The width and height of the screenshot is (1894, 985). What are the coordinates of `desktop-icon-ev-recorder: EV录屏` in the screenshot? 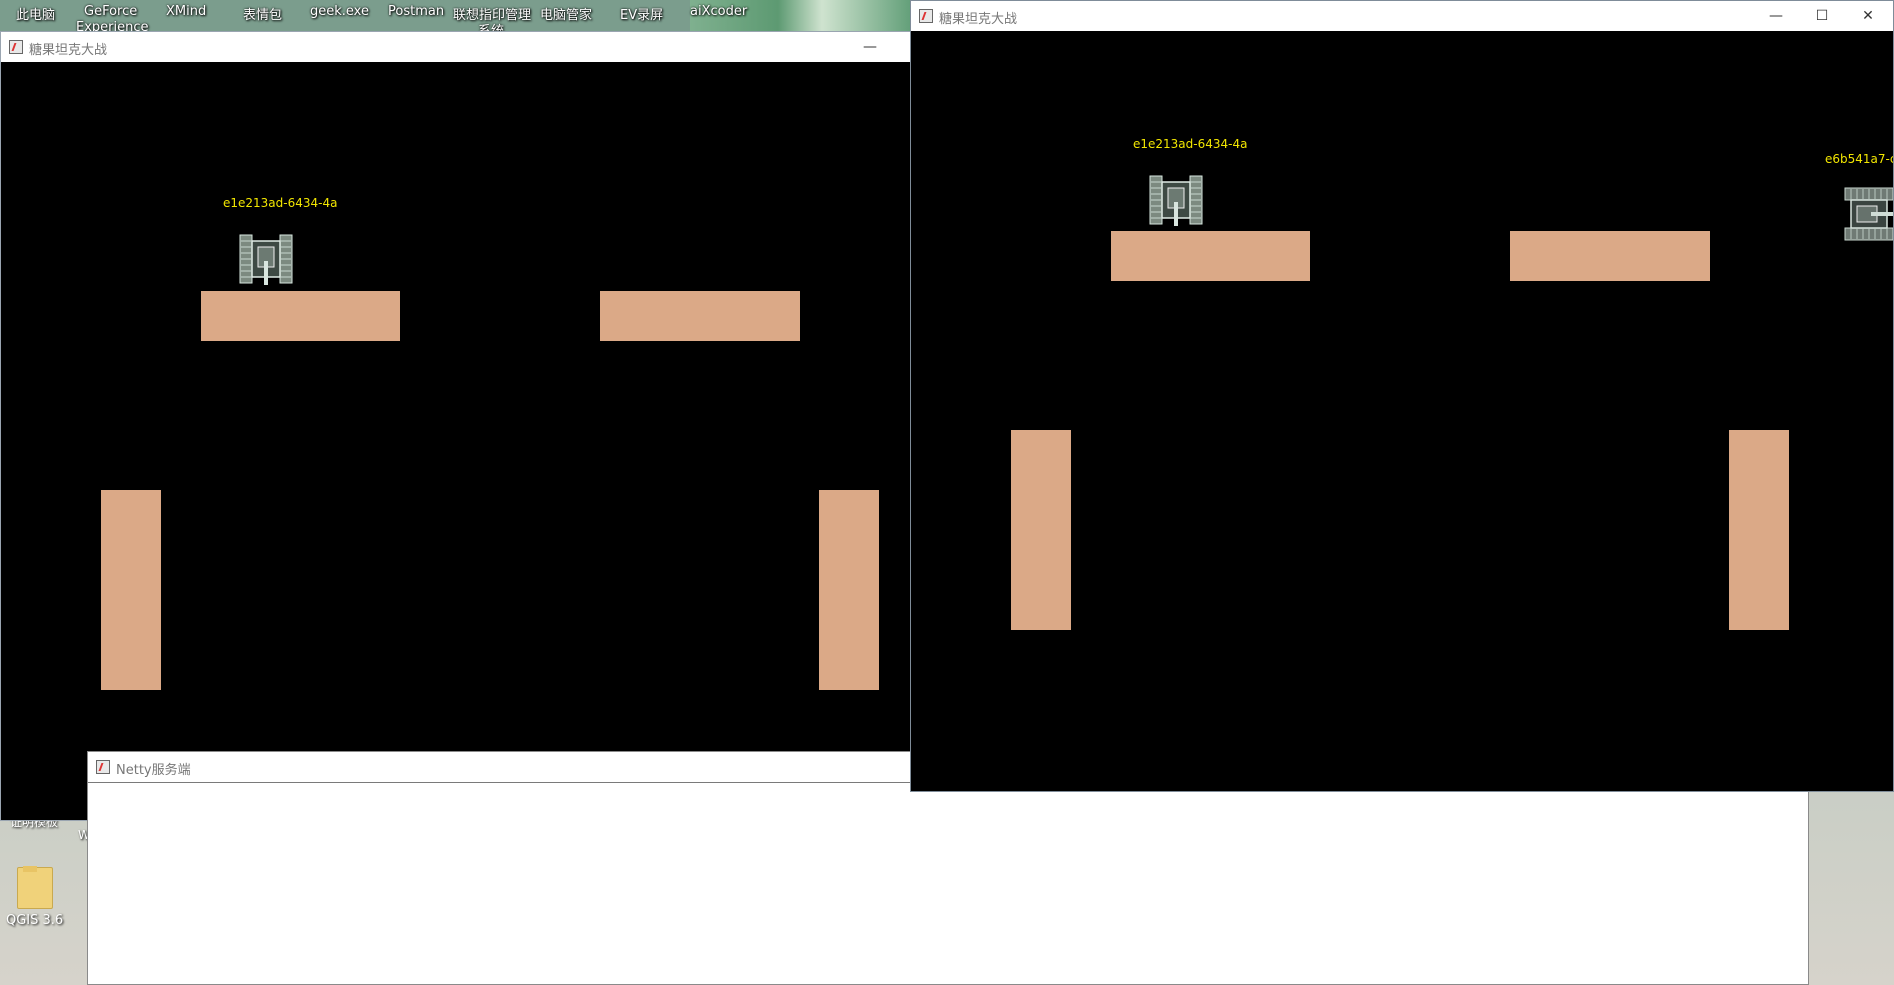 It's located at (641, 13).